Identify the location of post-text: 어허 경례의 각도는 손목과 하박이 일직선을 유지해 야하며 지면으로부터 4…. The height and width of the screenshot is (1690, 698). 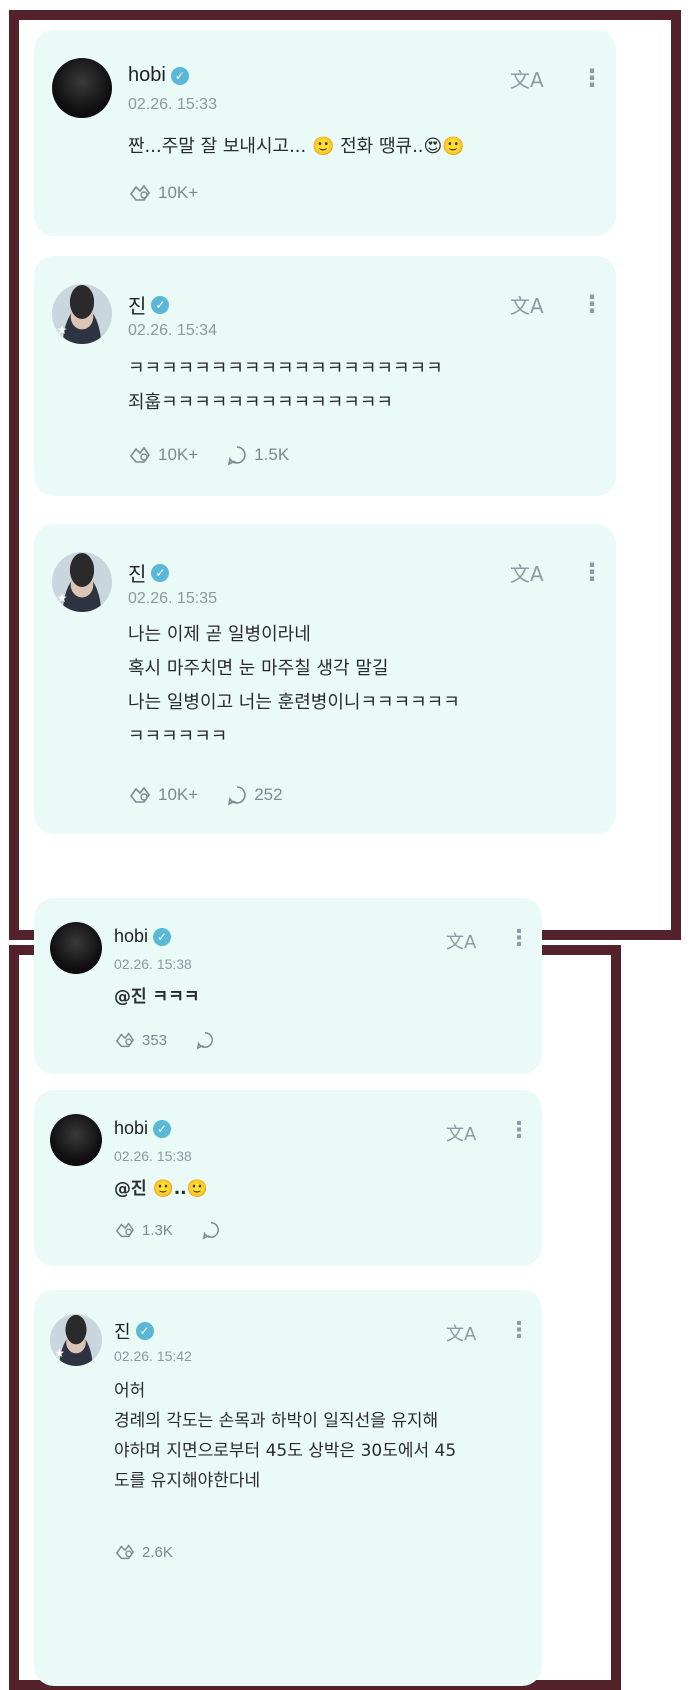
(285, 1436).